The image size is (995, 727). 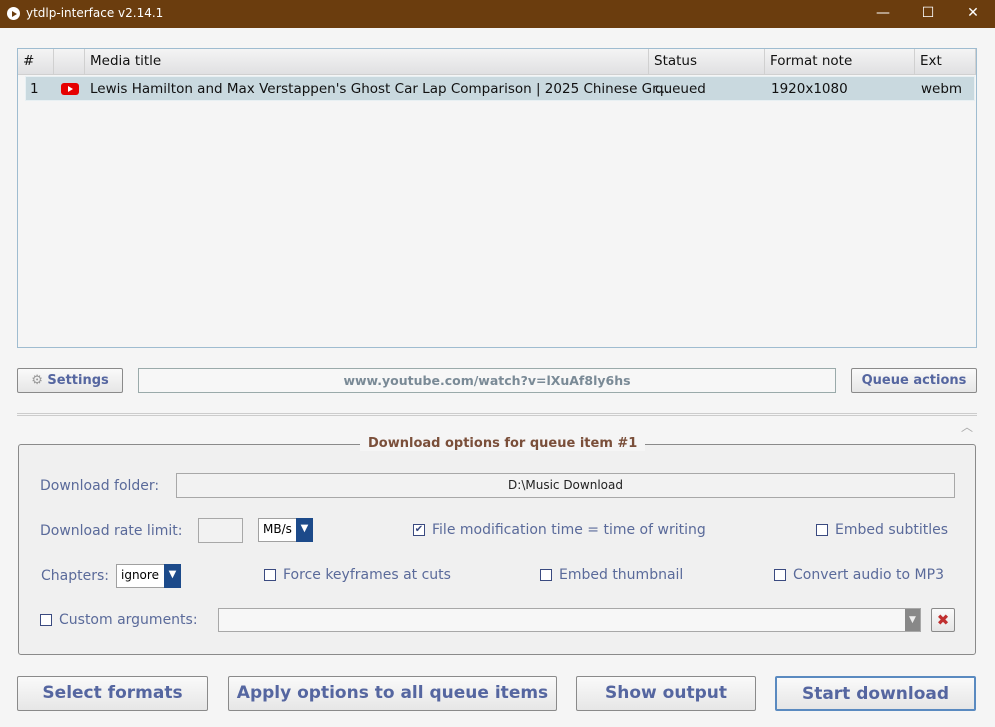 What do you see at coordinates (95, 13) in the screenshot?
I see `window-title: ytdlp-interface v2.14.1` at bounding box center [95, 13].